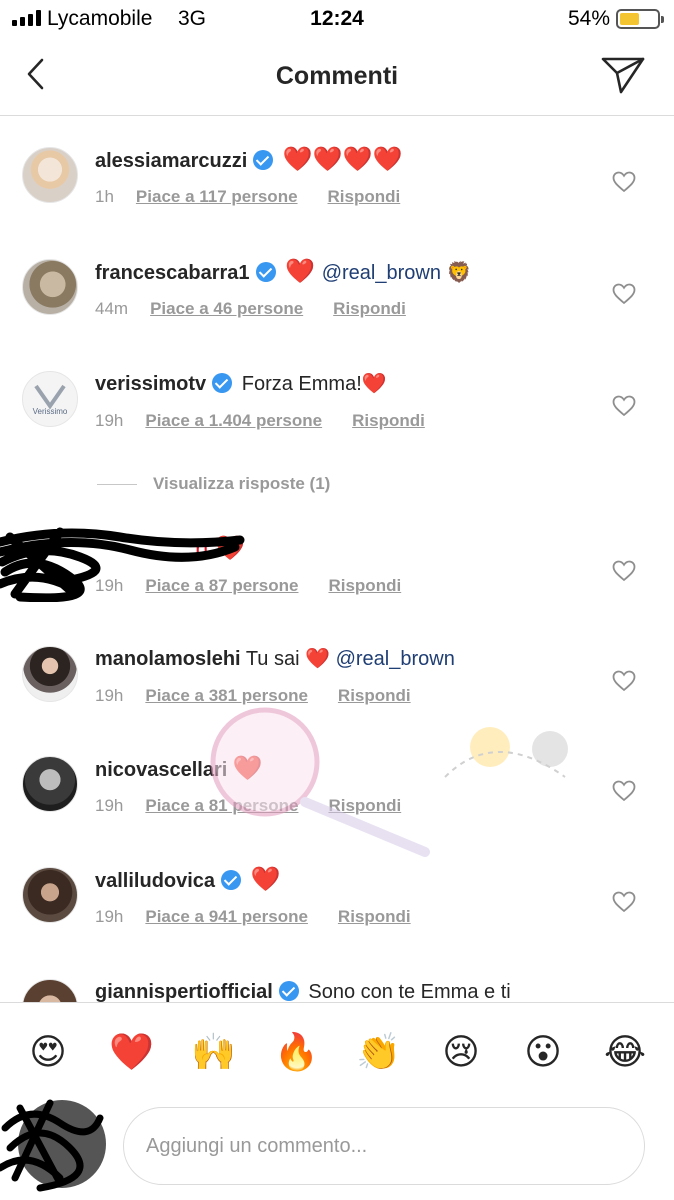  I want to click on comment-meta: 19h Piace a 81 persone Rispondi, so click(248, 806).